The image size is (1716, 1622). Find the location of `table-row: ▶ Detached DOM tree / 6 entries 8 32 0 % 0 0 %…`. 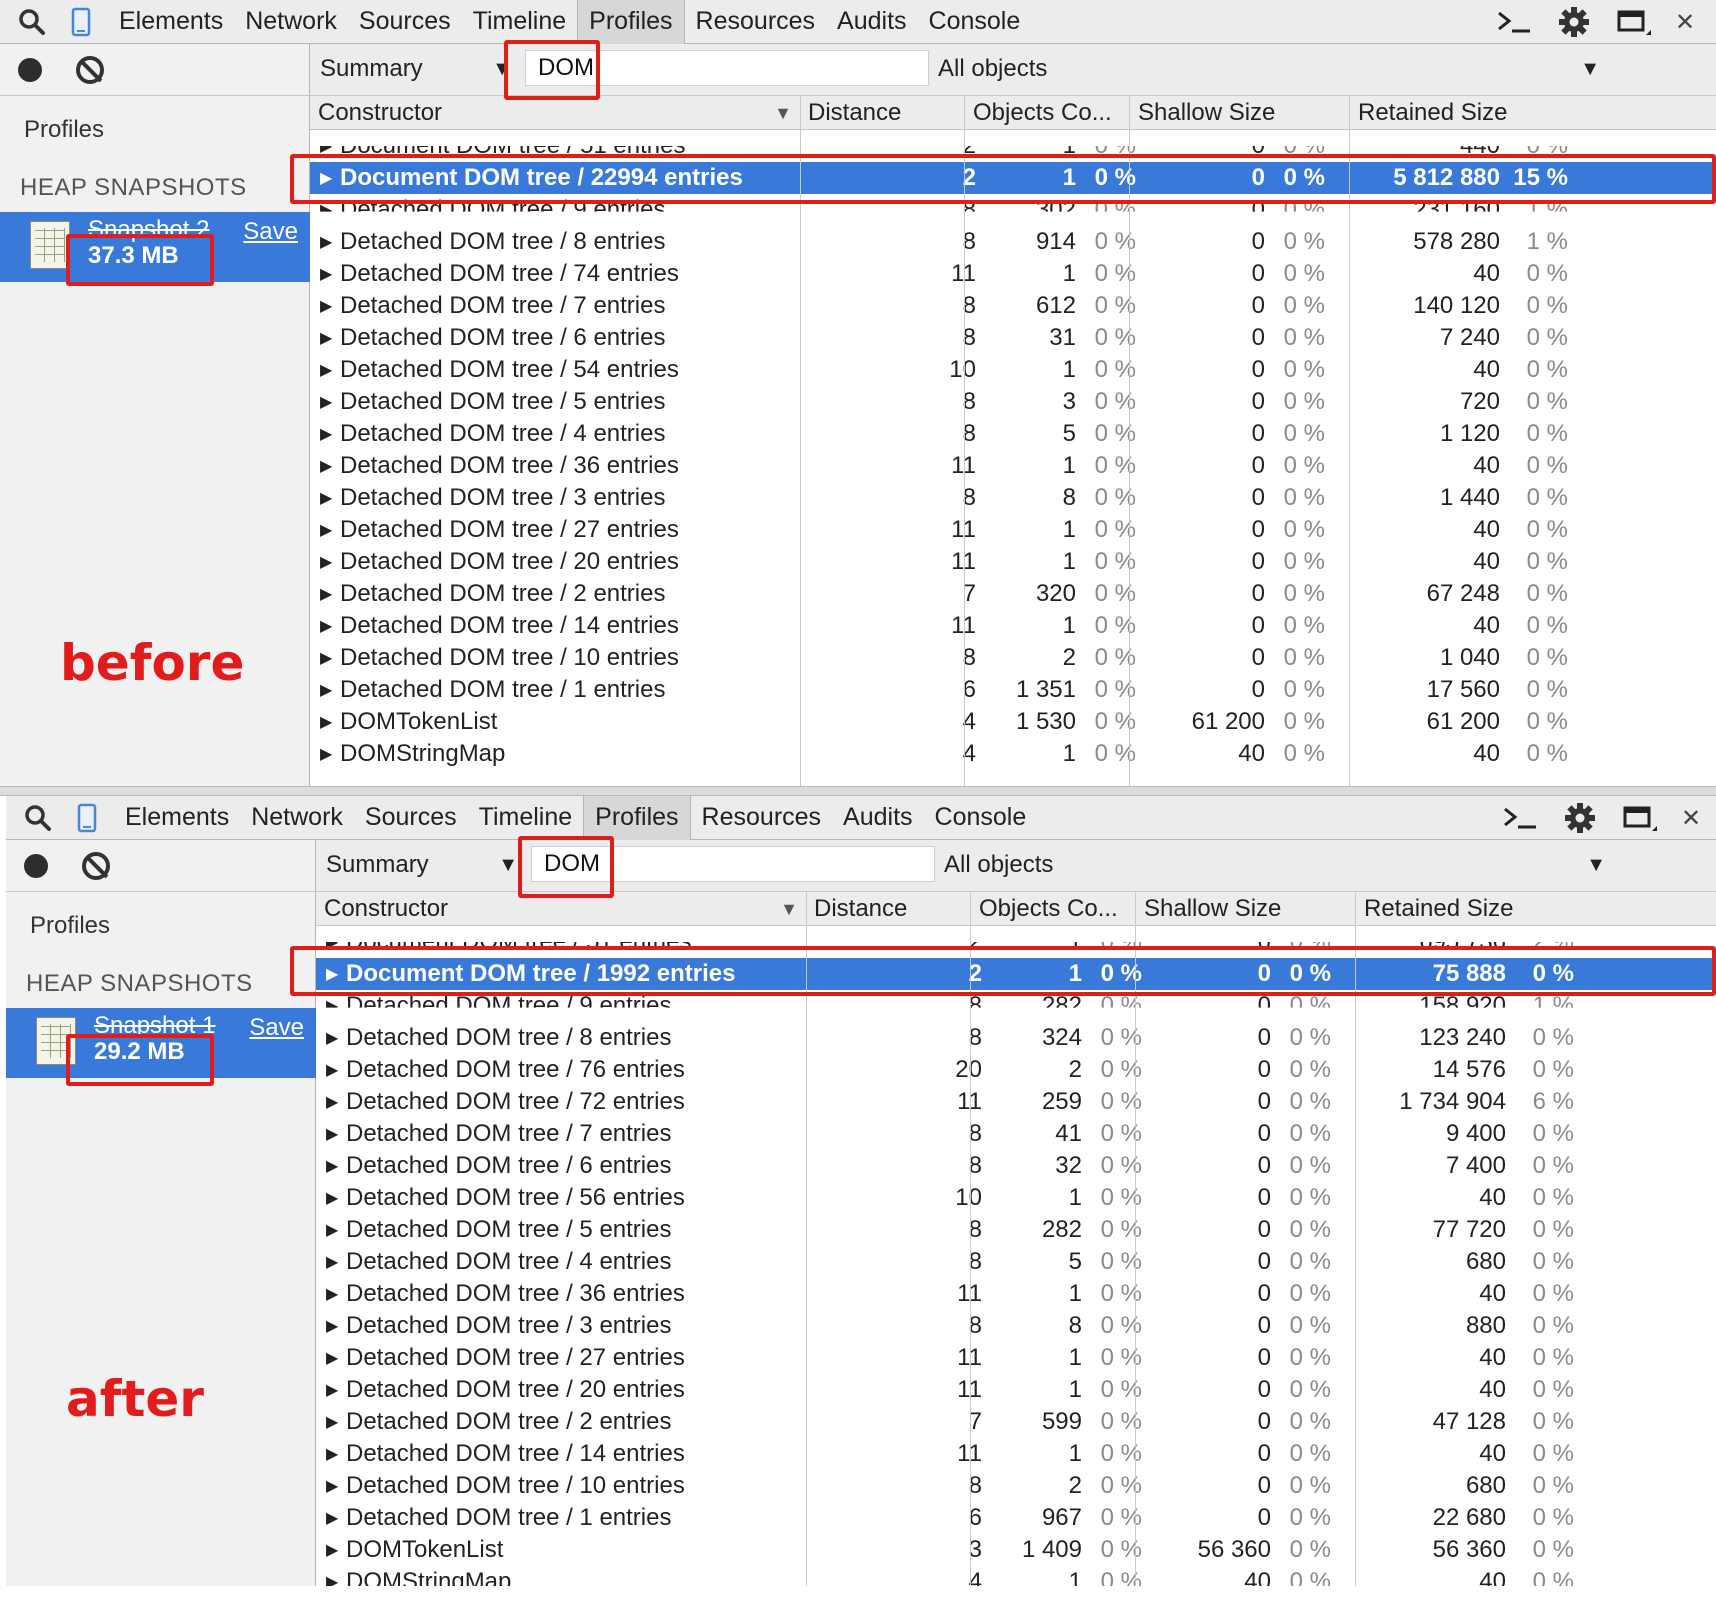

table-row: ▶ Detached DOM tree / 6 entries 8 32 0 % 0 0 %… is located at coordinates (1016, 1166).